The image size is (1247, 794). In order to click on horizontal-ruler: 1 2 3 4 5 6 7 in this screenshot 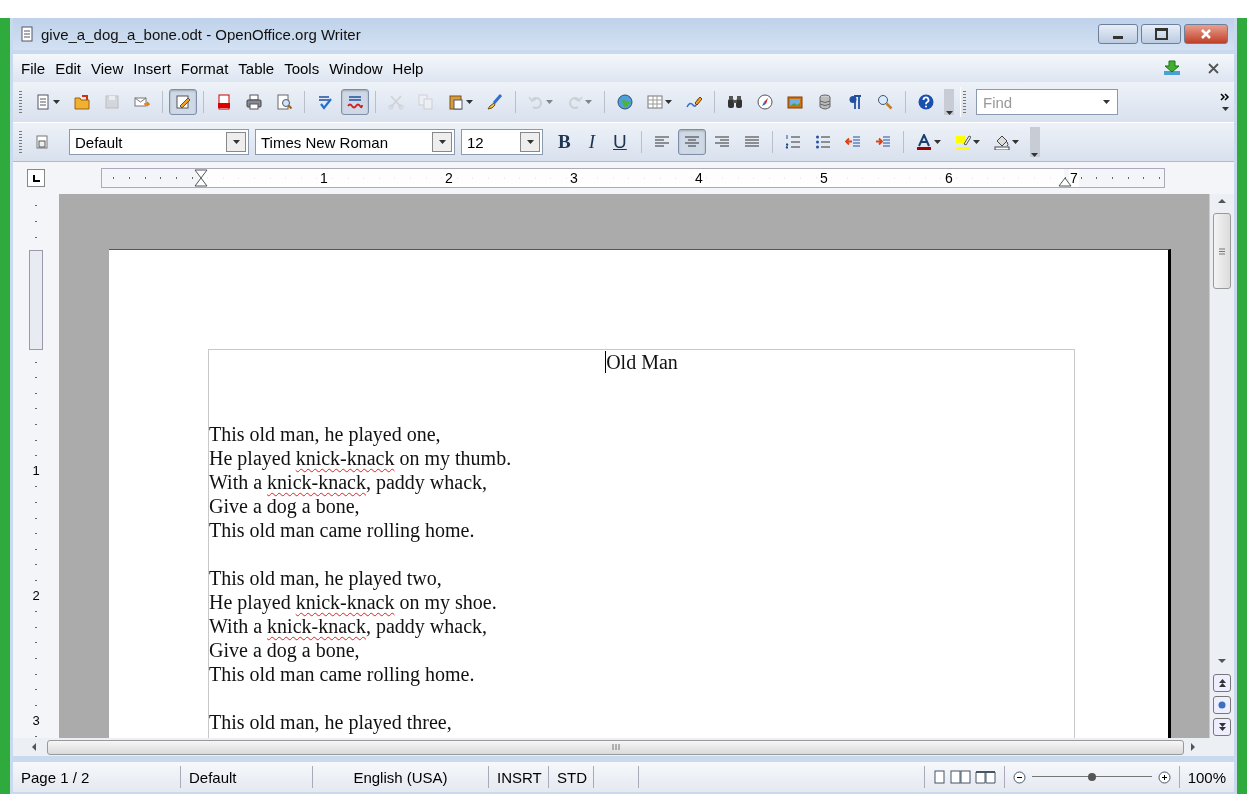, I will do `click(633, 178)`.